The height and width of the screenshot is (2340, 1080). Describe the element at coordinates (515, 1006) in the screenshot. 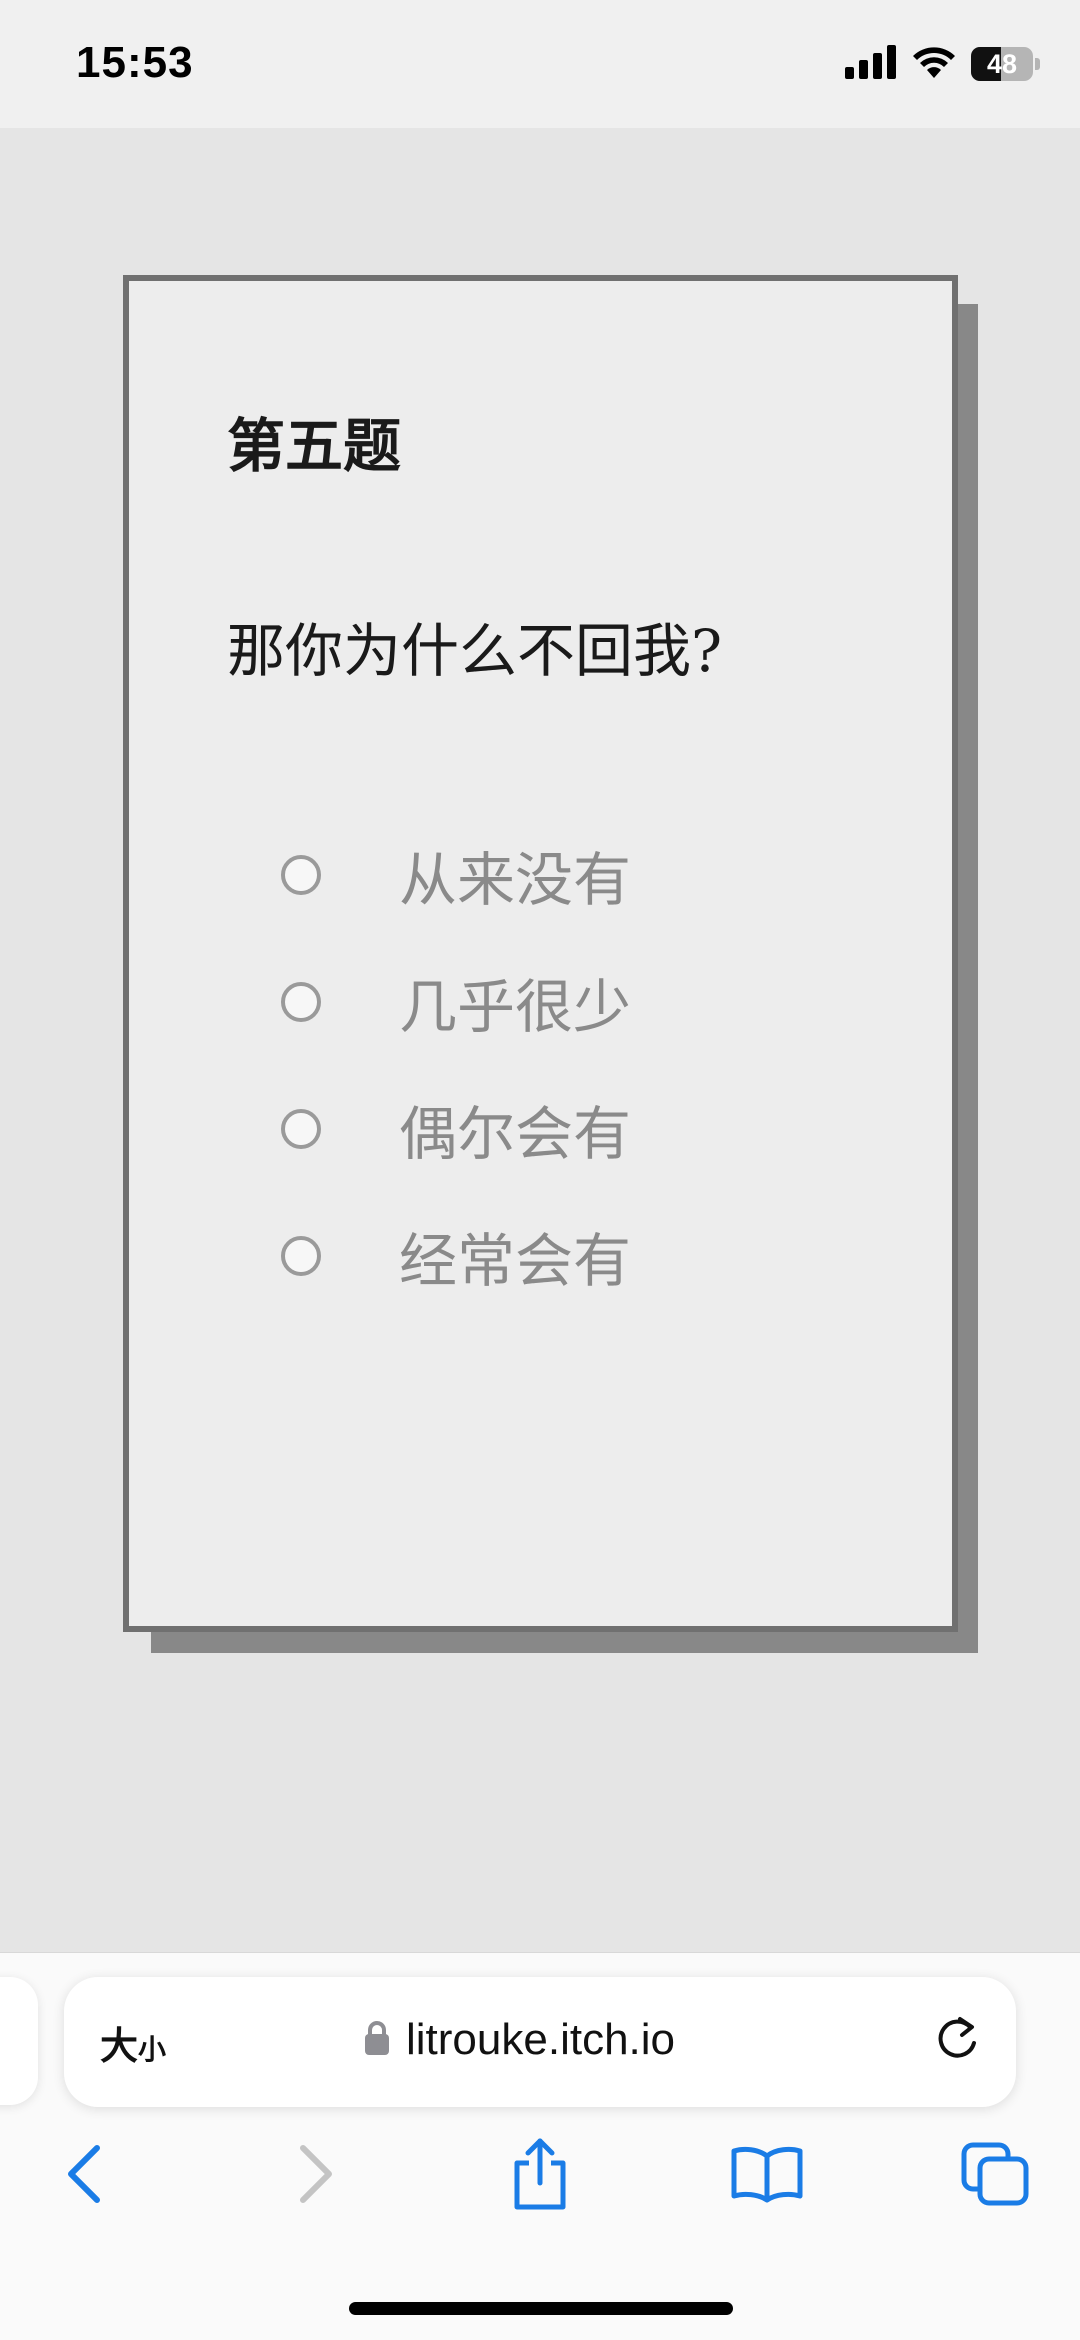

I see `option-label: 几乎很少` at that location.